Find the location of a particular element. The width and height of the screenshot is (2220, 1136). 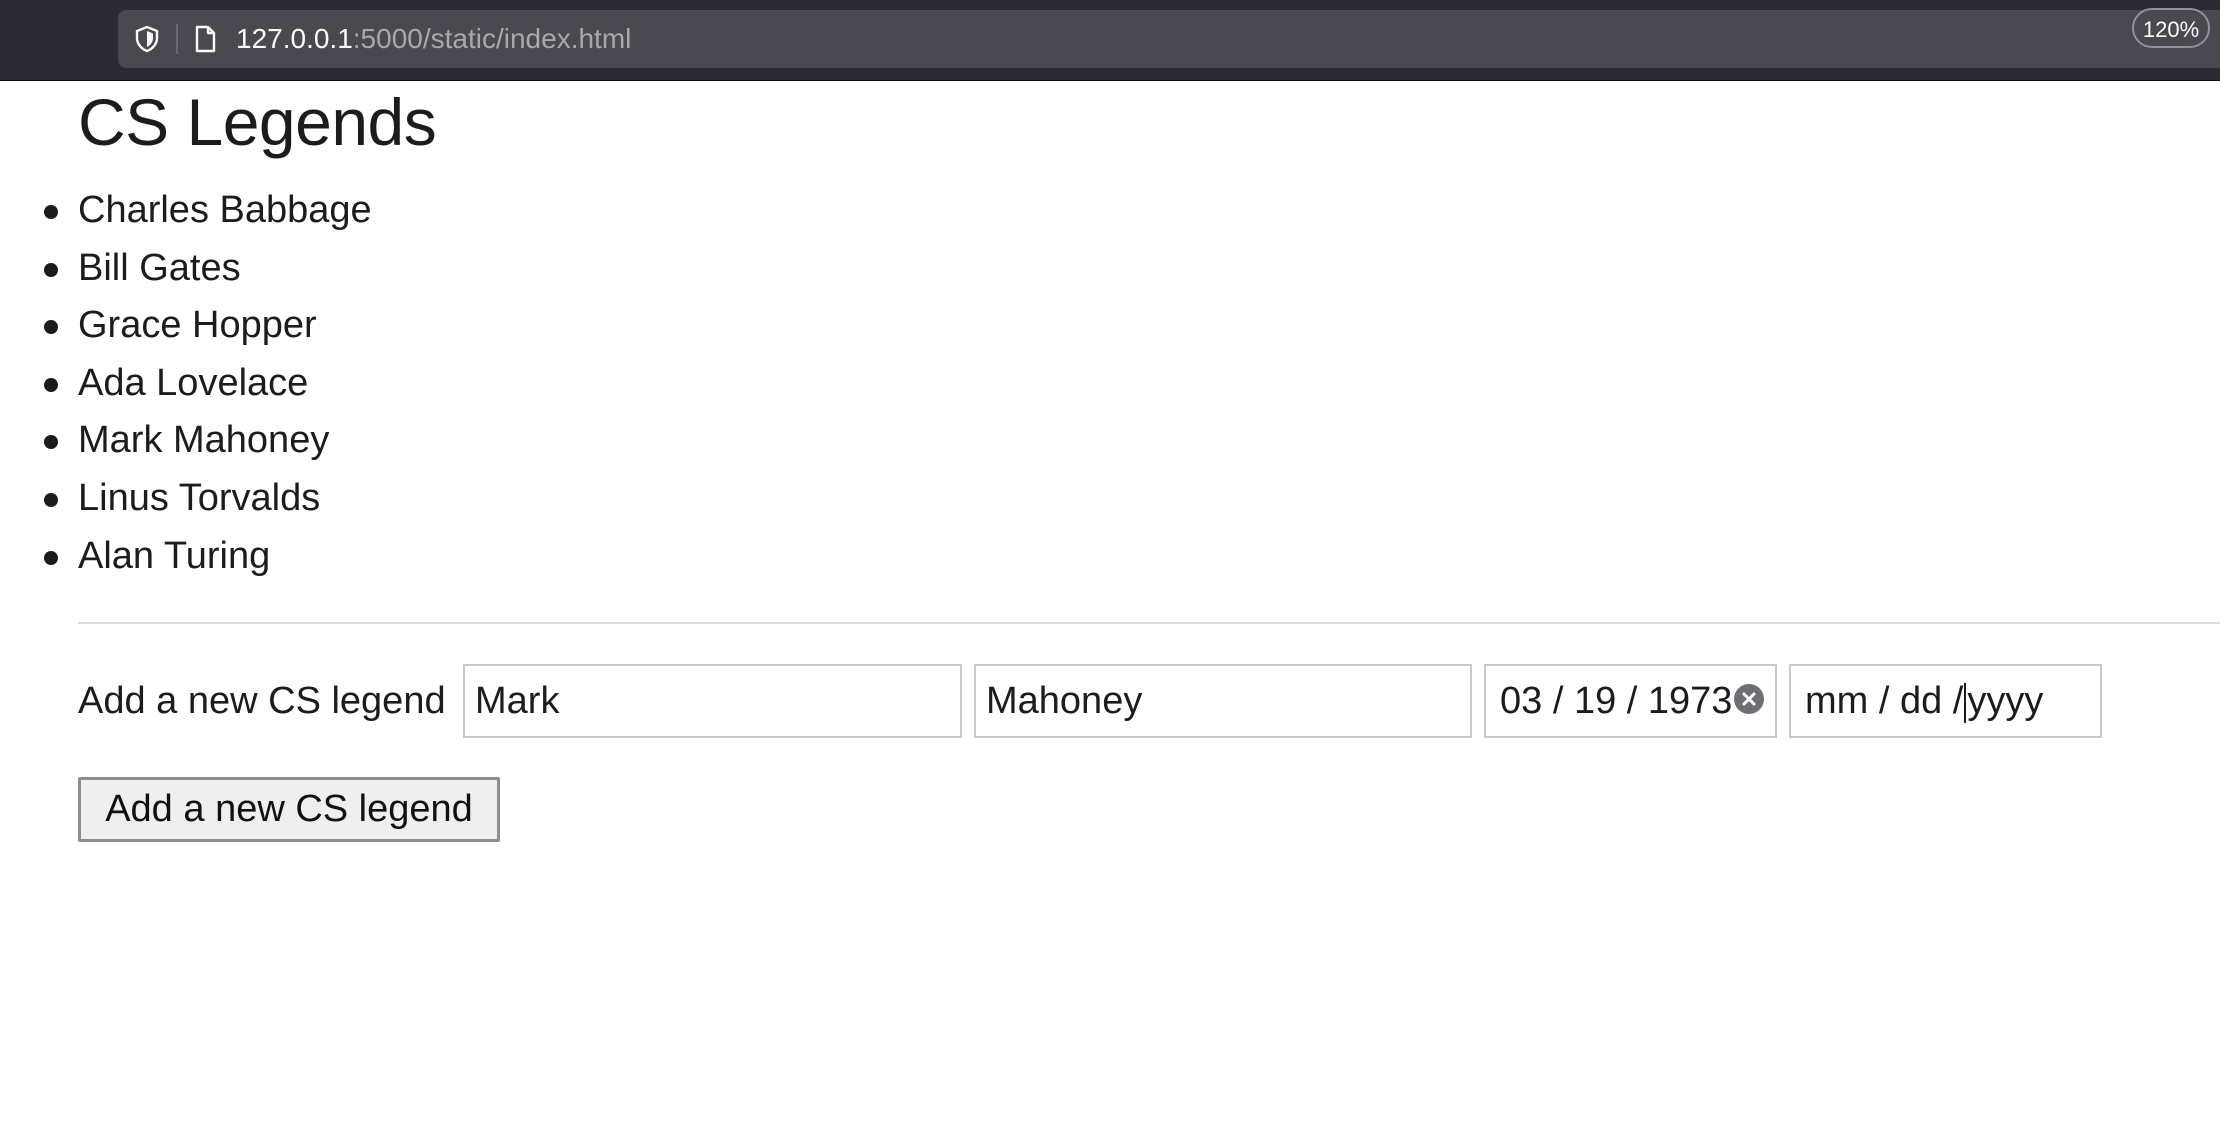

list-item: Charles Babbage is located at coordinates (208, 211).